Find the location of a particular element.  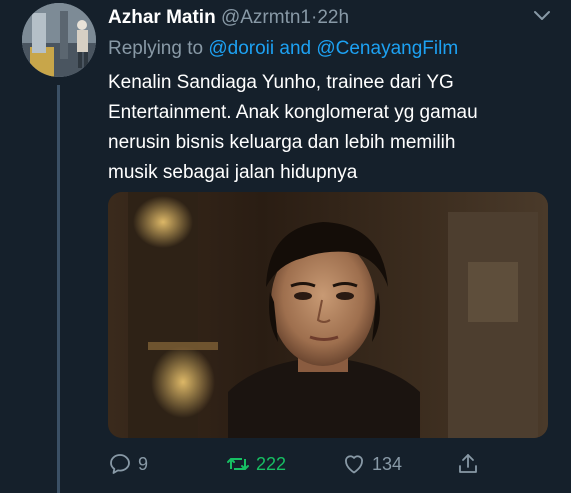

reply-button: 9 is located at coordinates (128, 464).